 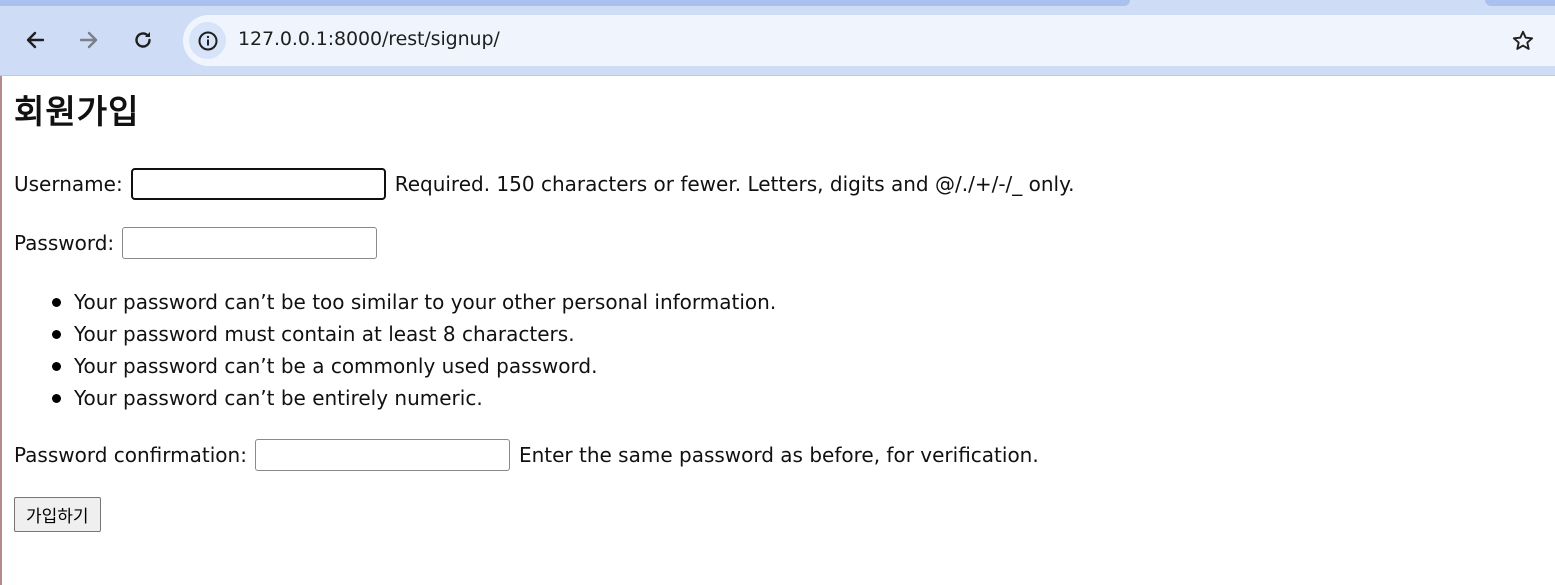 I want to click on forward-button, so click(x=89, y=40).